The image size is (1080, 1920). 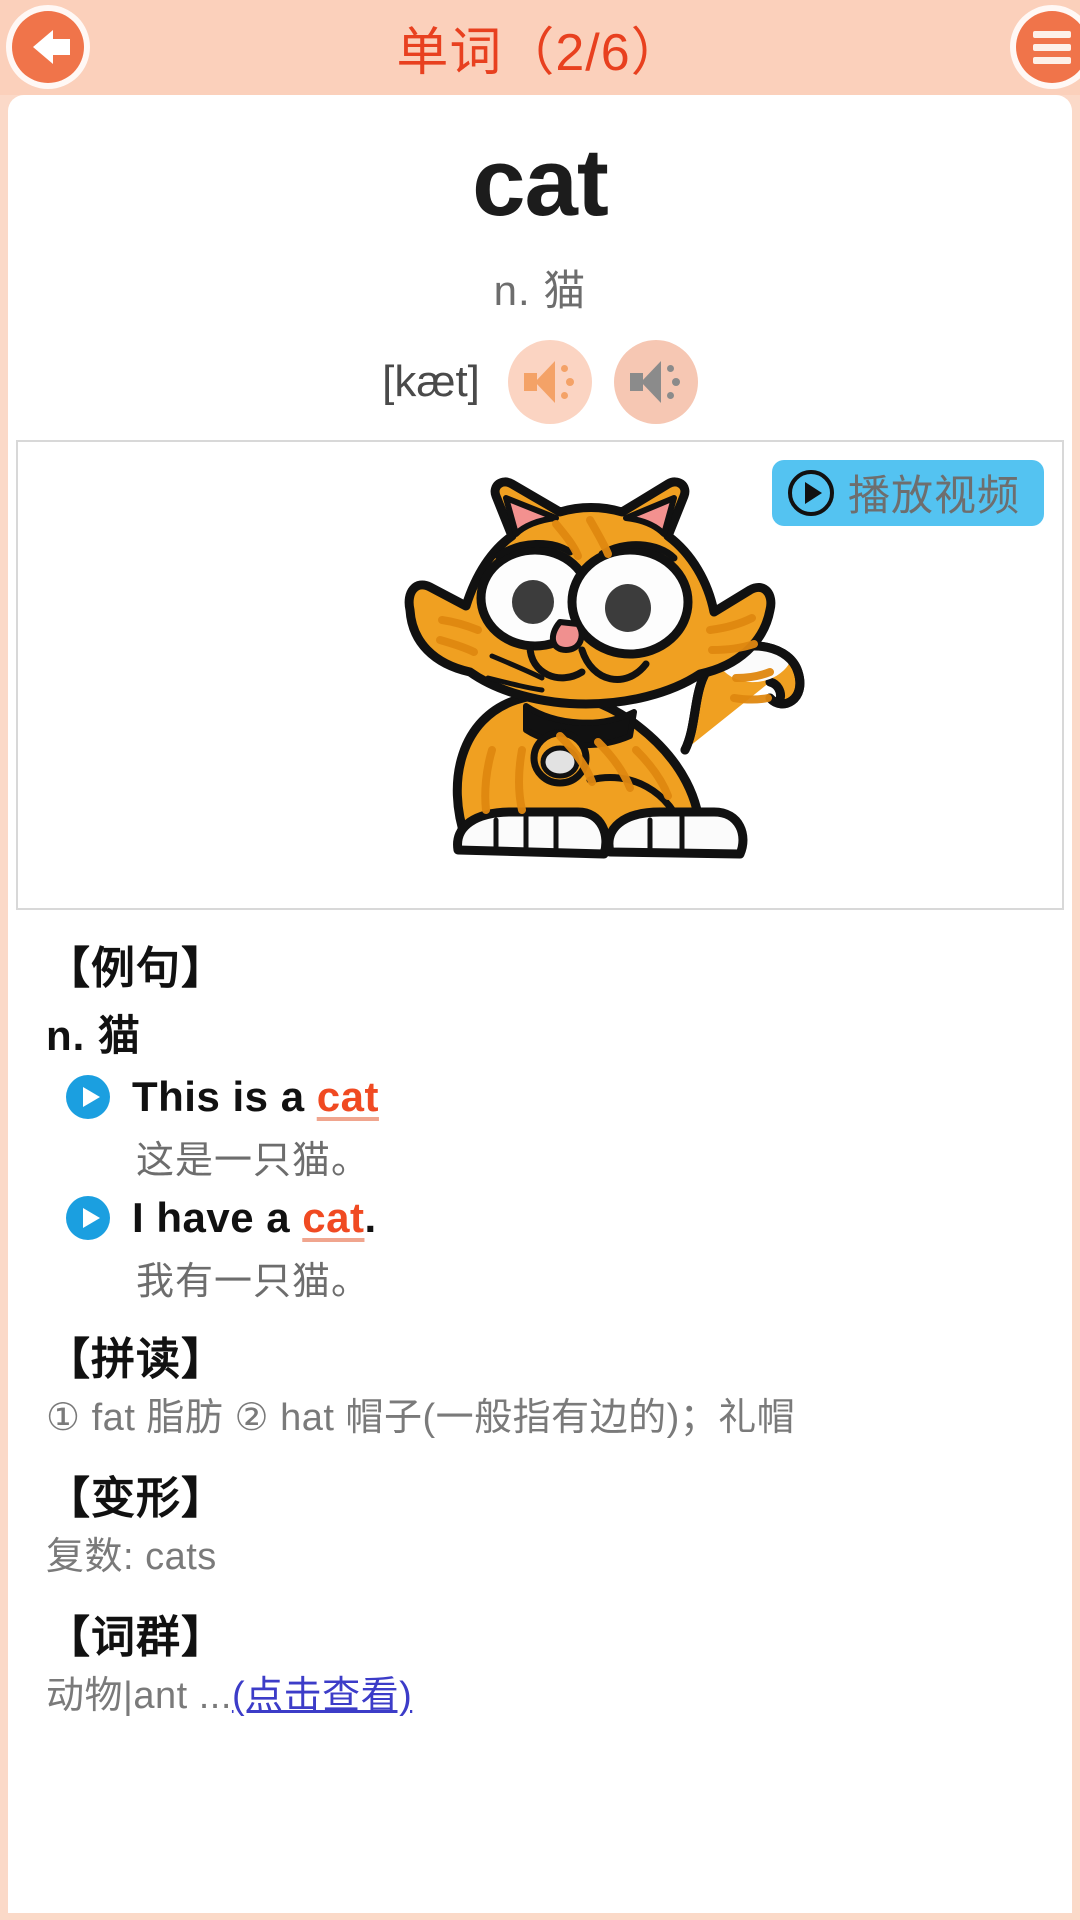 What do you see at coordinates (136, 968) in the screenshot?
I see `examples-section-title: 【例句】` at bounding box center [136, 968].